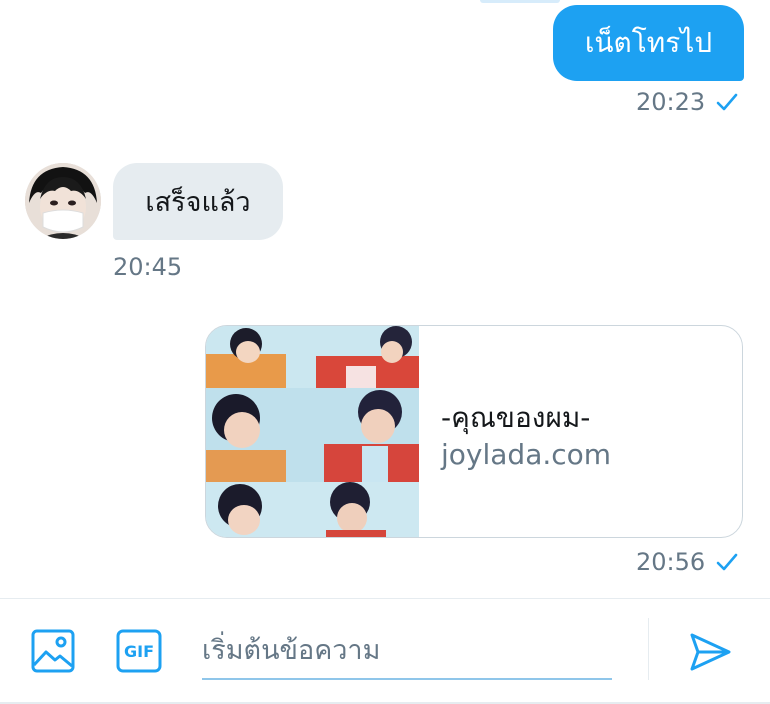 The image size is (770, 704). I want to click on link-preview-domain: joylada.com, so click(526, 454).